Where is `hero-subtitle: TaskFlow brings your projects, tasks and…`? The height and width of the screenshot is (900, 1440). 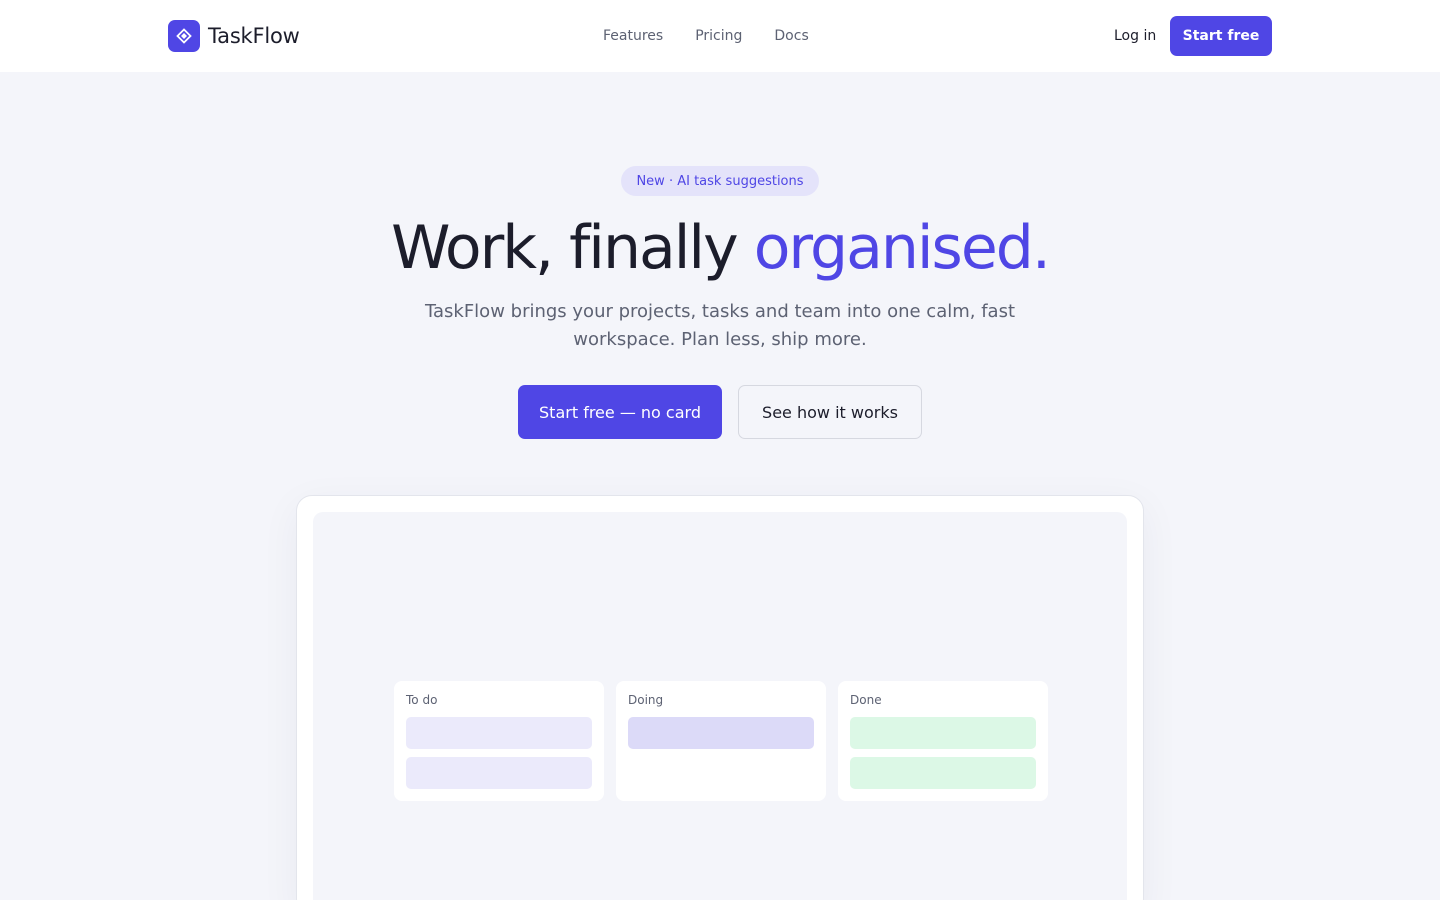 hero-subtitle: TaskFlow brings your projects, tasks and… is located at coordinates (720, 325).